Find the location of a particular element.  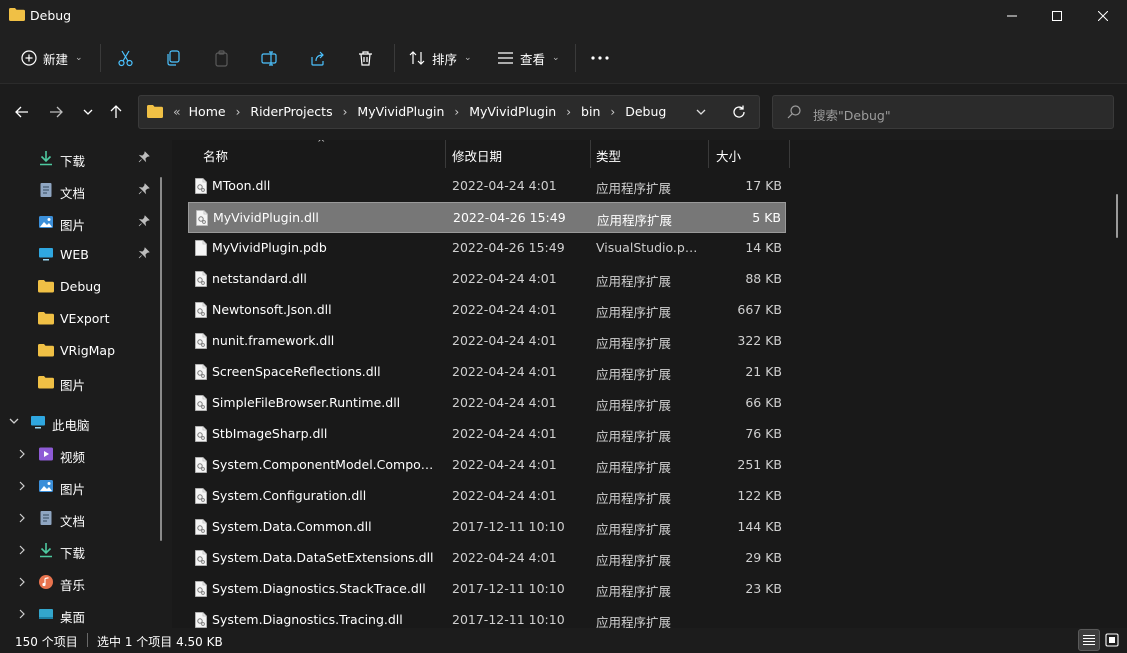

details-view-button is located at coordinates (1089, 640).